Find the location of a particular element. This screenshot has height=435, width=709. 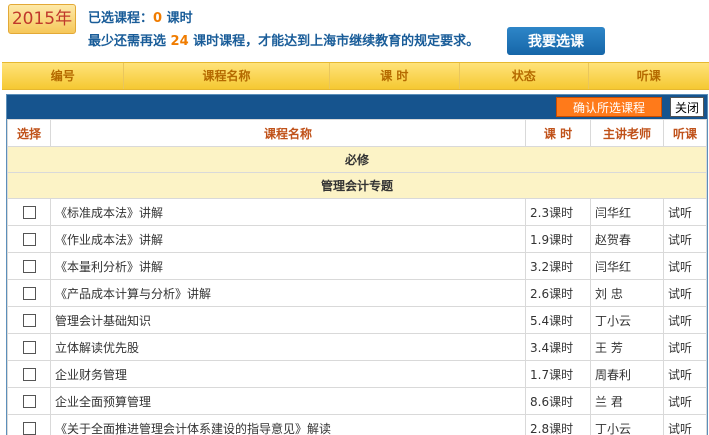

confirm-selection-button: 确认所选课程 is located at coordinates (609, 107).